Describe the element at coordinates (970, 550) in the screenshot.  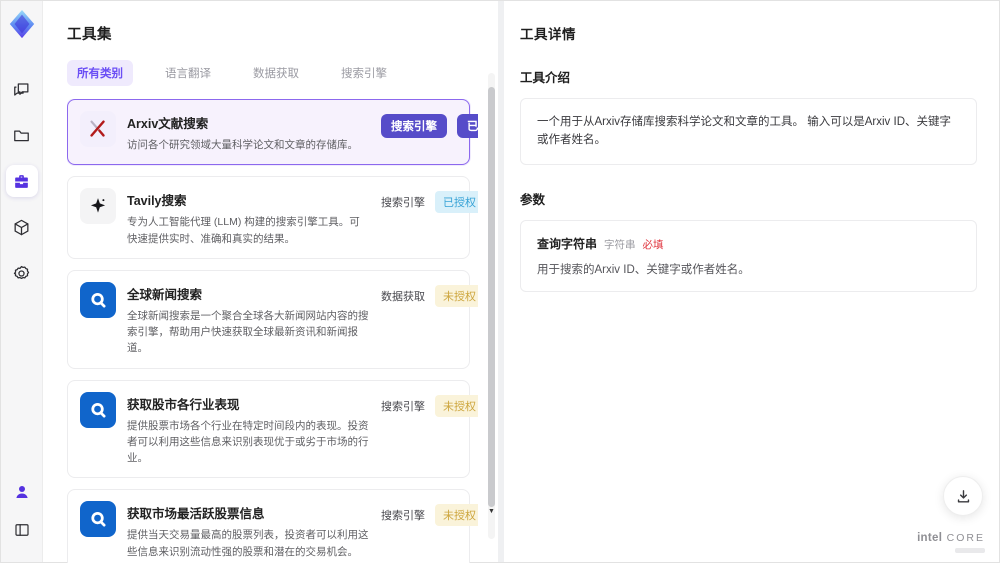
I see `brand-underbar` at that location.